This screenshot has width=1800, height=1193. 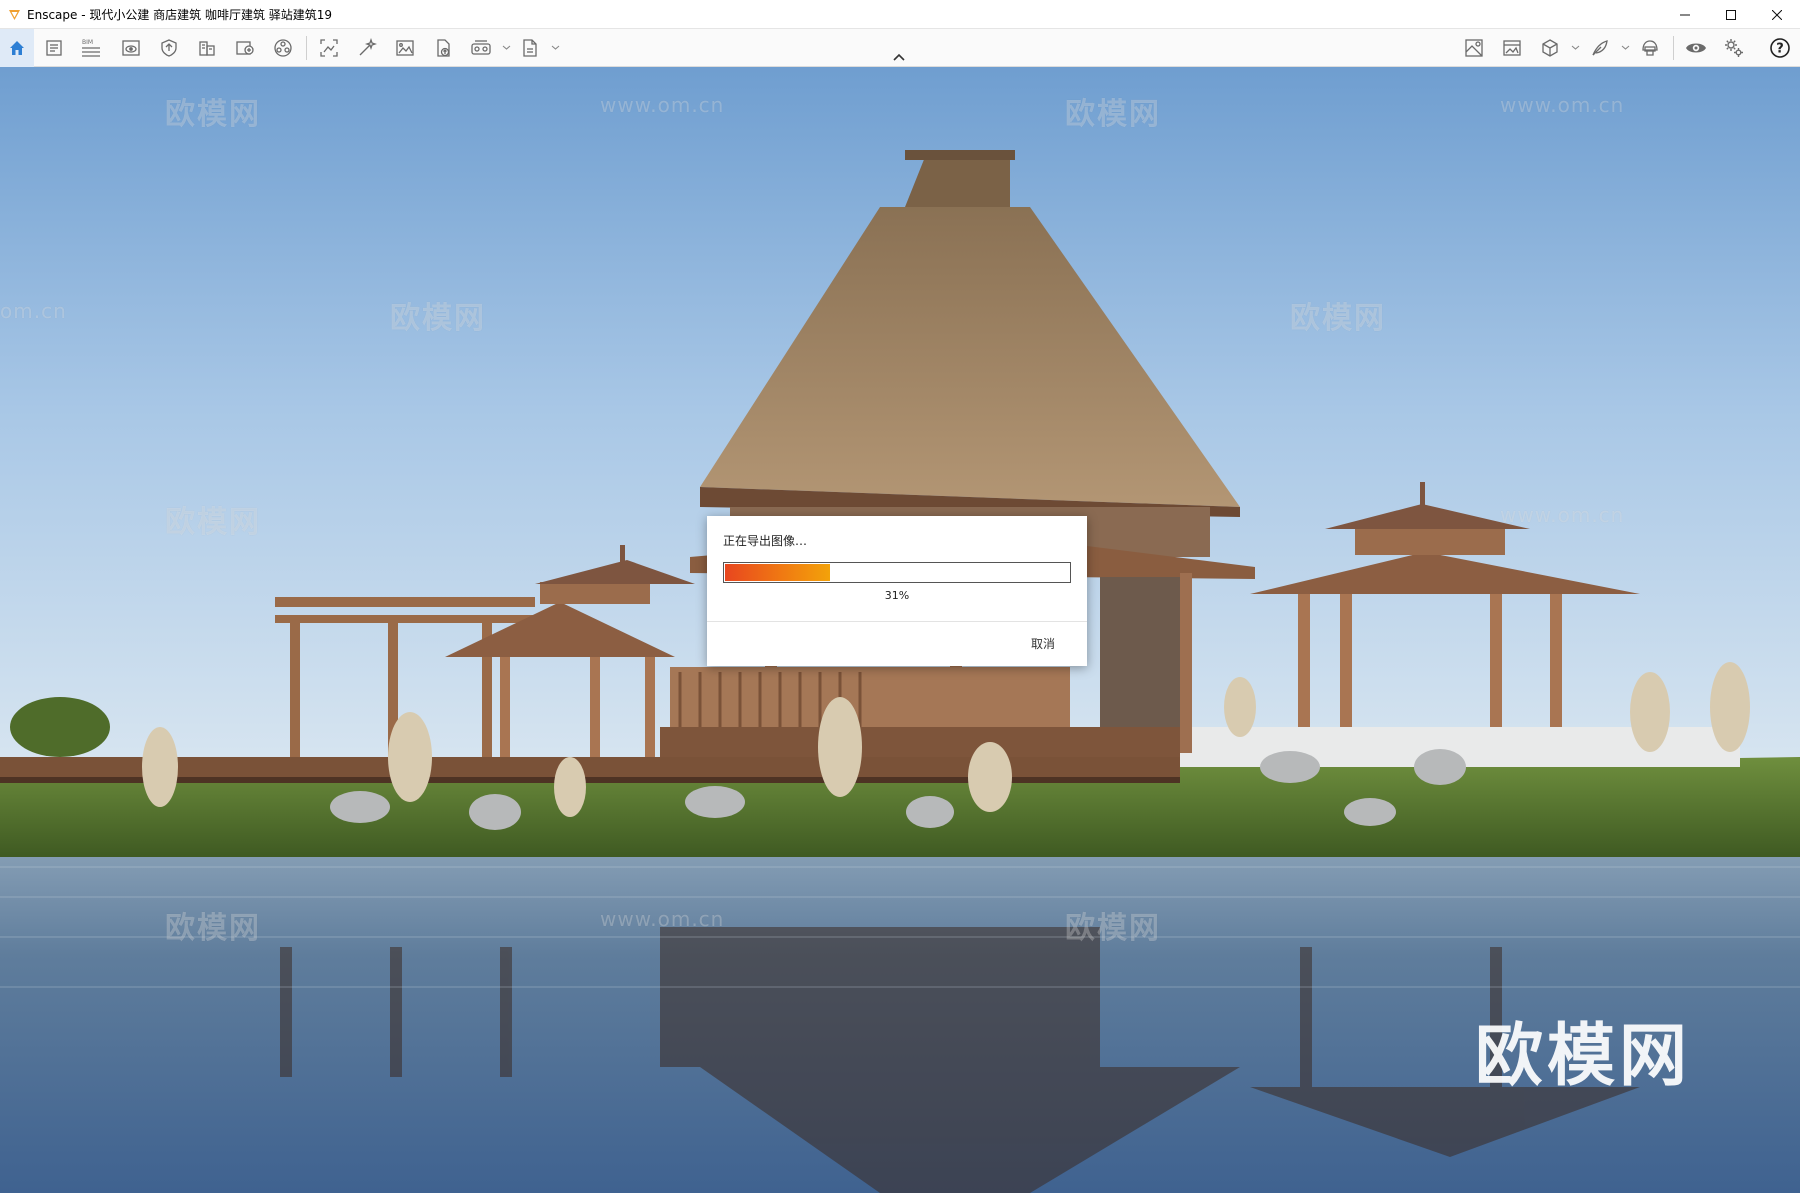 I want to click on export-progress-dialog: 正在导出图像… 31% 取消, so click(x=897, y=591).